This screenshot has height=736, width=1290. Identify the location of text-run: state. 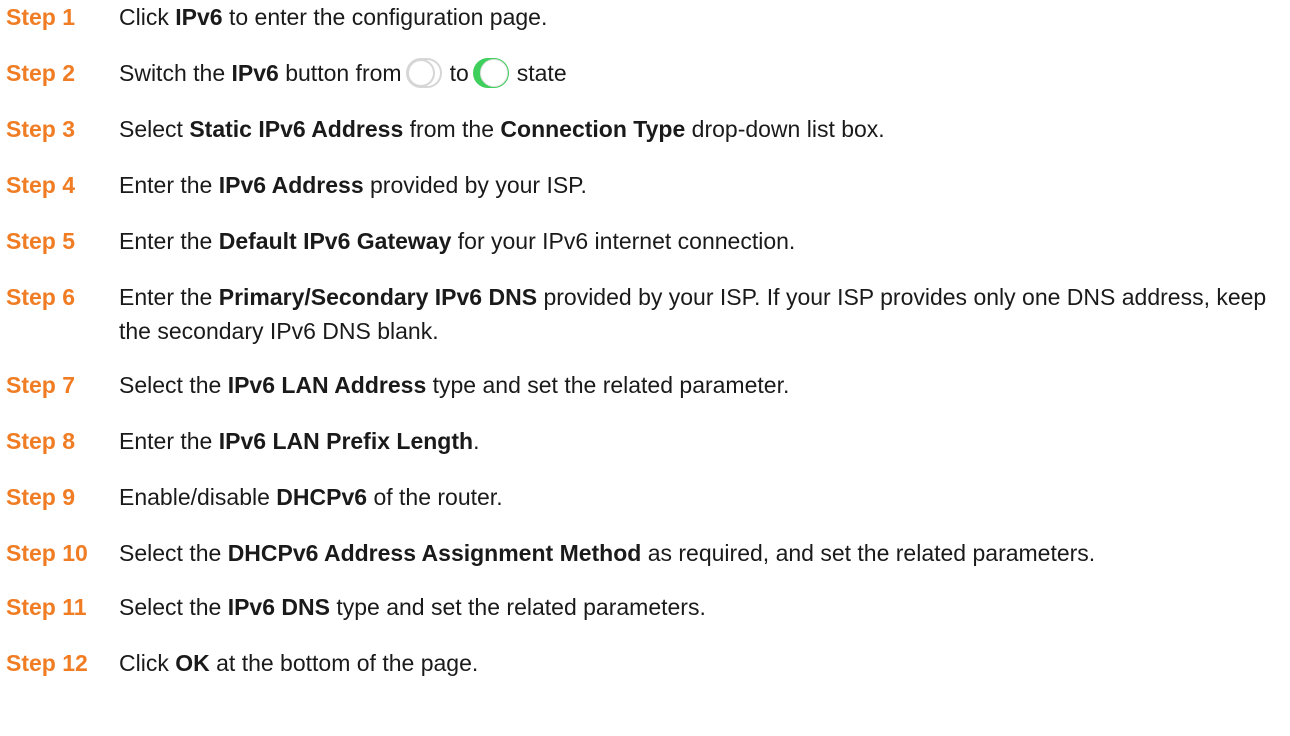
(541, 73).